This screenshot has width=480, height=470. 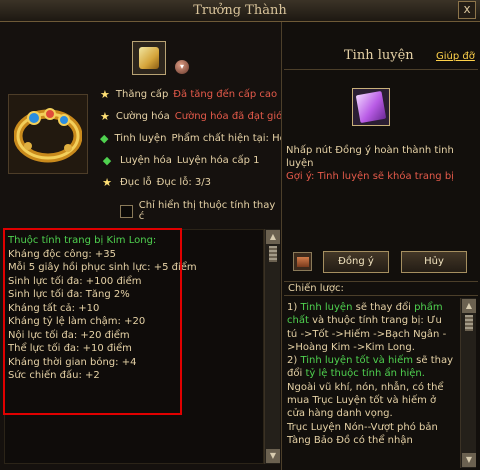 I want to click on title-bar: Trưởng Thành x, so click(x=240, y=11).